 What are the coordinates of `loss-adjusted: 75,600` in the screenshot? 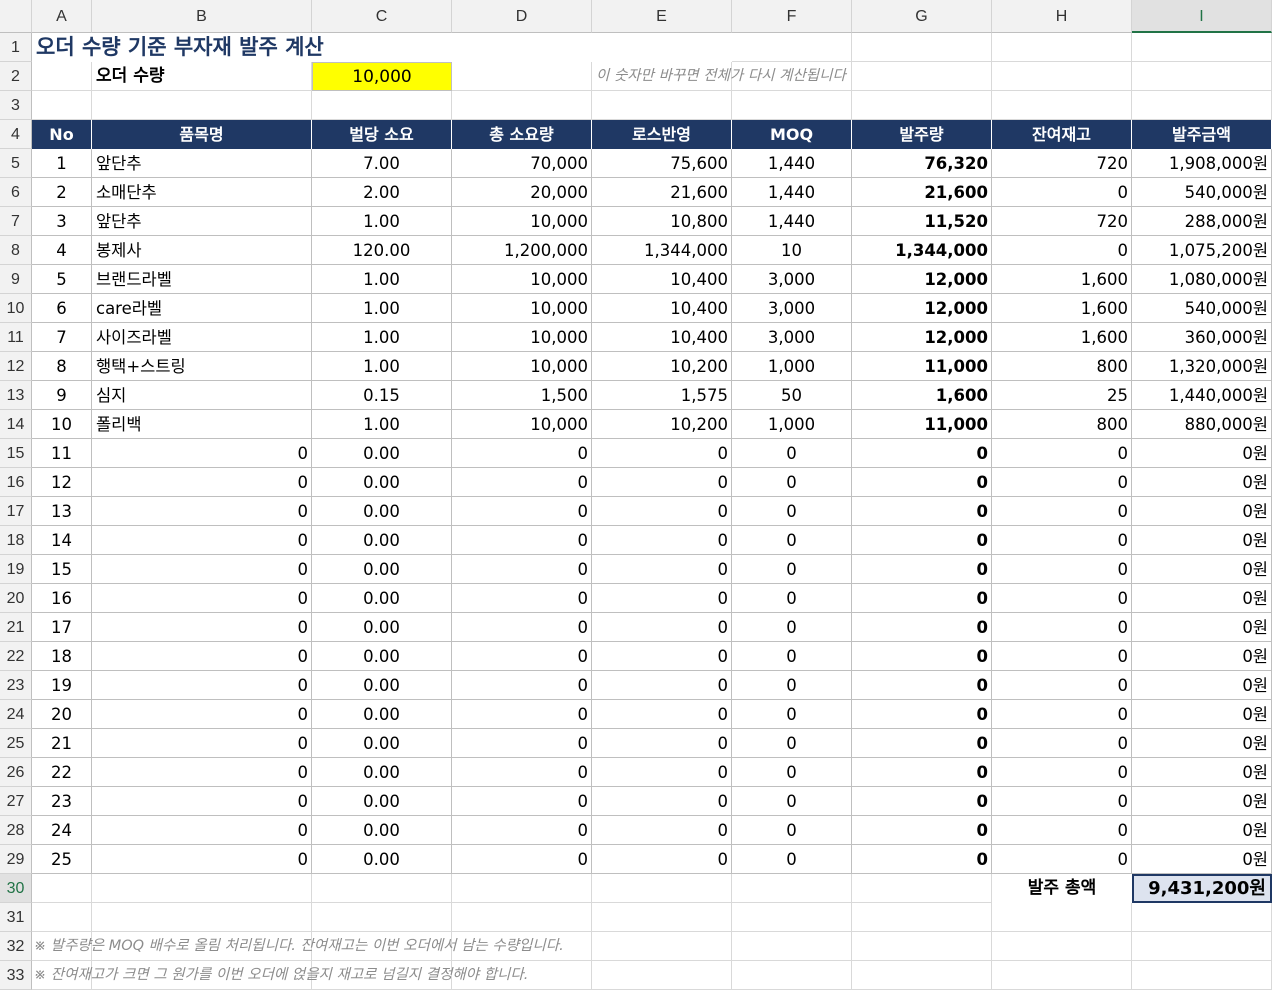 It's located at (662, 163).